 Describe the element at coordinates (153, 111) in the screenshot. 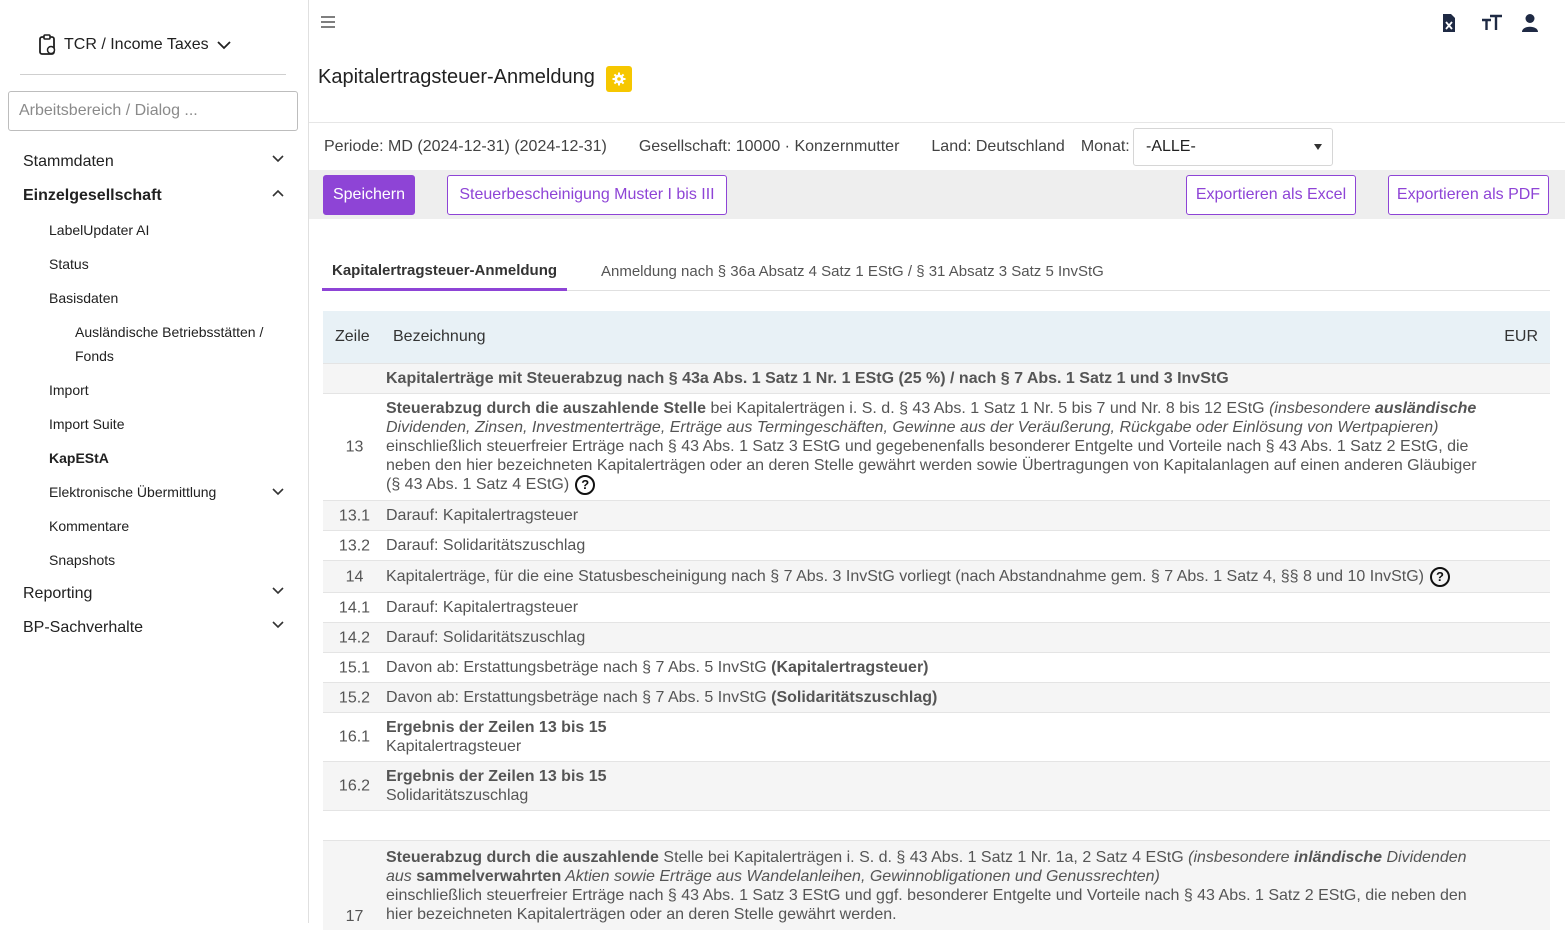

I see `search-input` at that location.